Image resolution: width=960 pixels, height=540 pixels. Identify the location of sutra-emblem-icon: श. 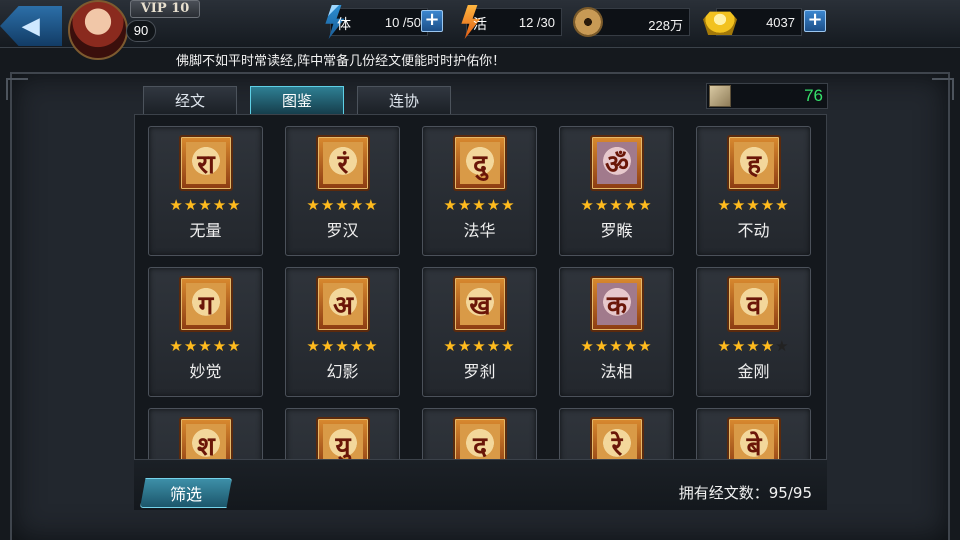
(206, 438).